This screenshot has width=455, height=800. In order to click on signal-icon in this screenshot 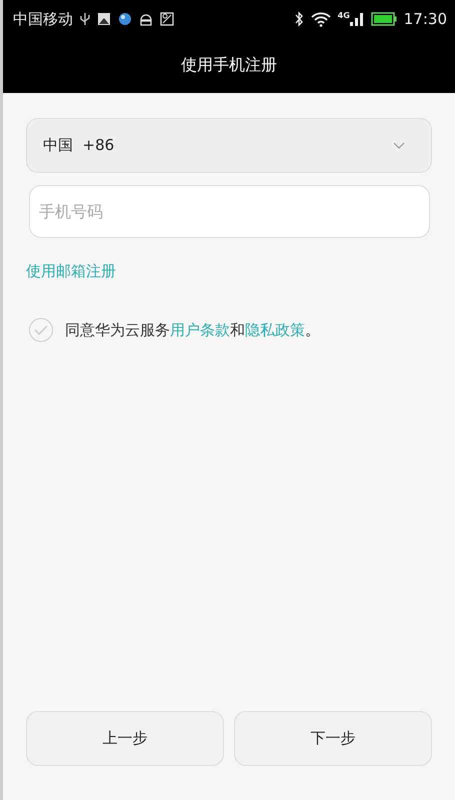, I will do `click(357, 19)`.